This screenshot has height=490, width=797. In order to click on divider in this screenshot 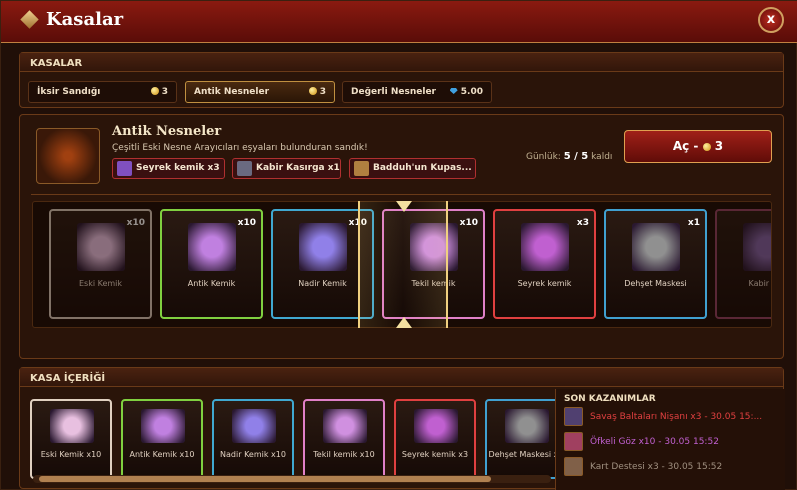, I will do `click(401, 194)`.